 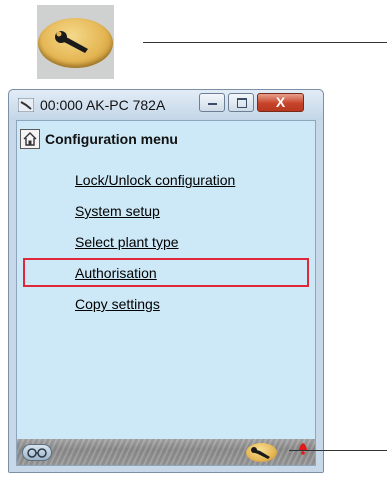 What do you see at coordinates (261, 452) in the screenshot?
I see `wrench-icon` at bounding box center [261, 452].